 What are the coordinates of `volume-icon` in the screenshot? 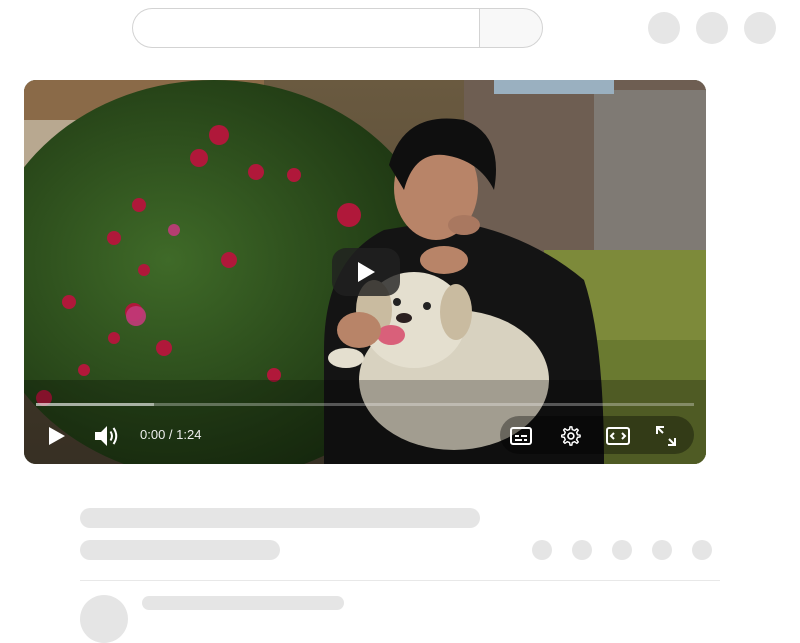 It's located at (106, 436).